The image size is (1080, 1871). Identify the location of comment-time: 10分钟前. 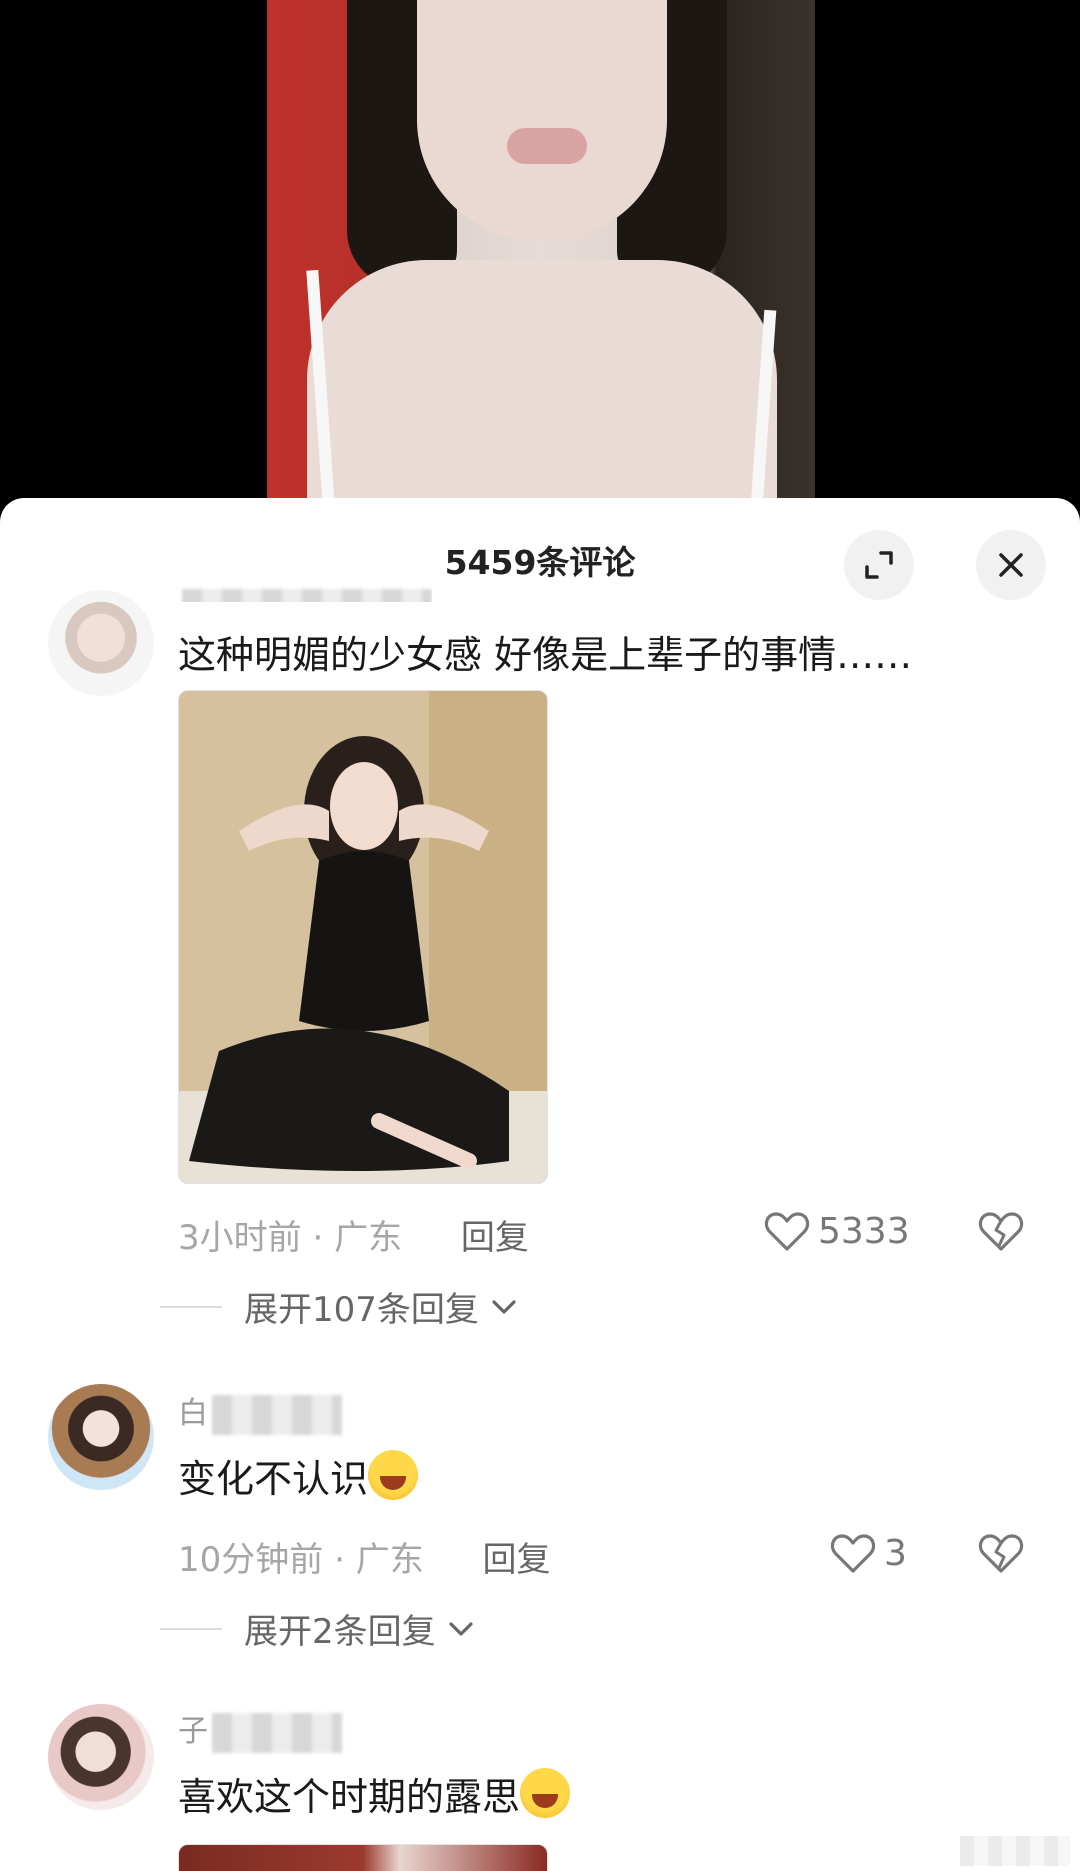
(251, 1560).